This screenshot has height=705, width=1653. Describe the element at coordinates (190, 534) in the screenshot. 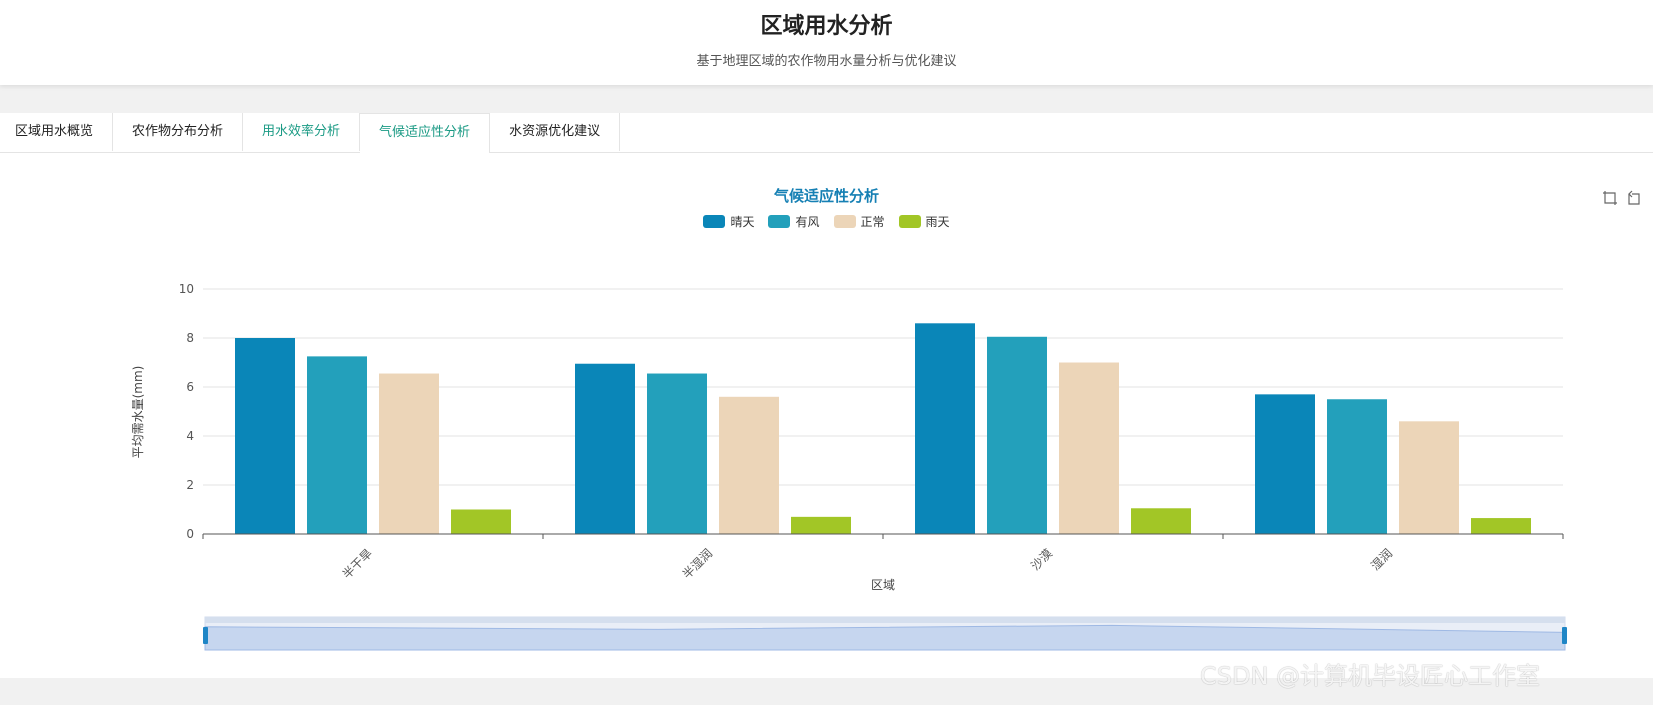

I see `y-tick-label: 0` at that location.